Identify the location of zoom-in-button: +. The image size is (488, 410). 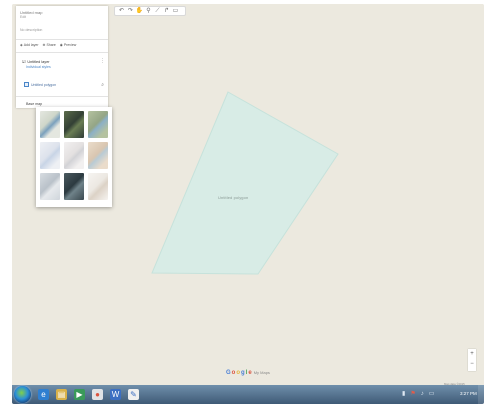
(472, 354).